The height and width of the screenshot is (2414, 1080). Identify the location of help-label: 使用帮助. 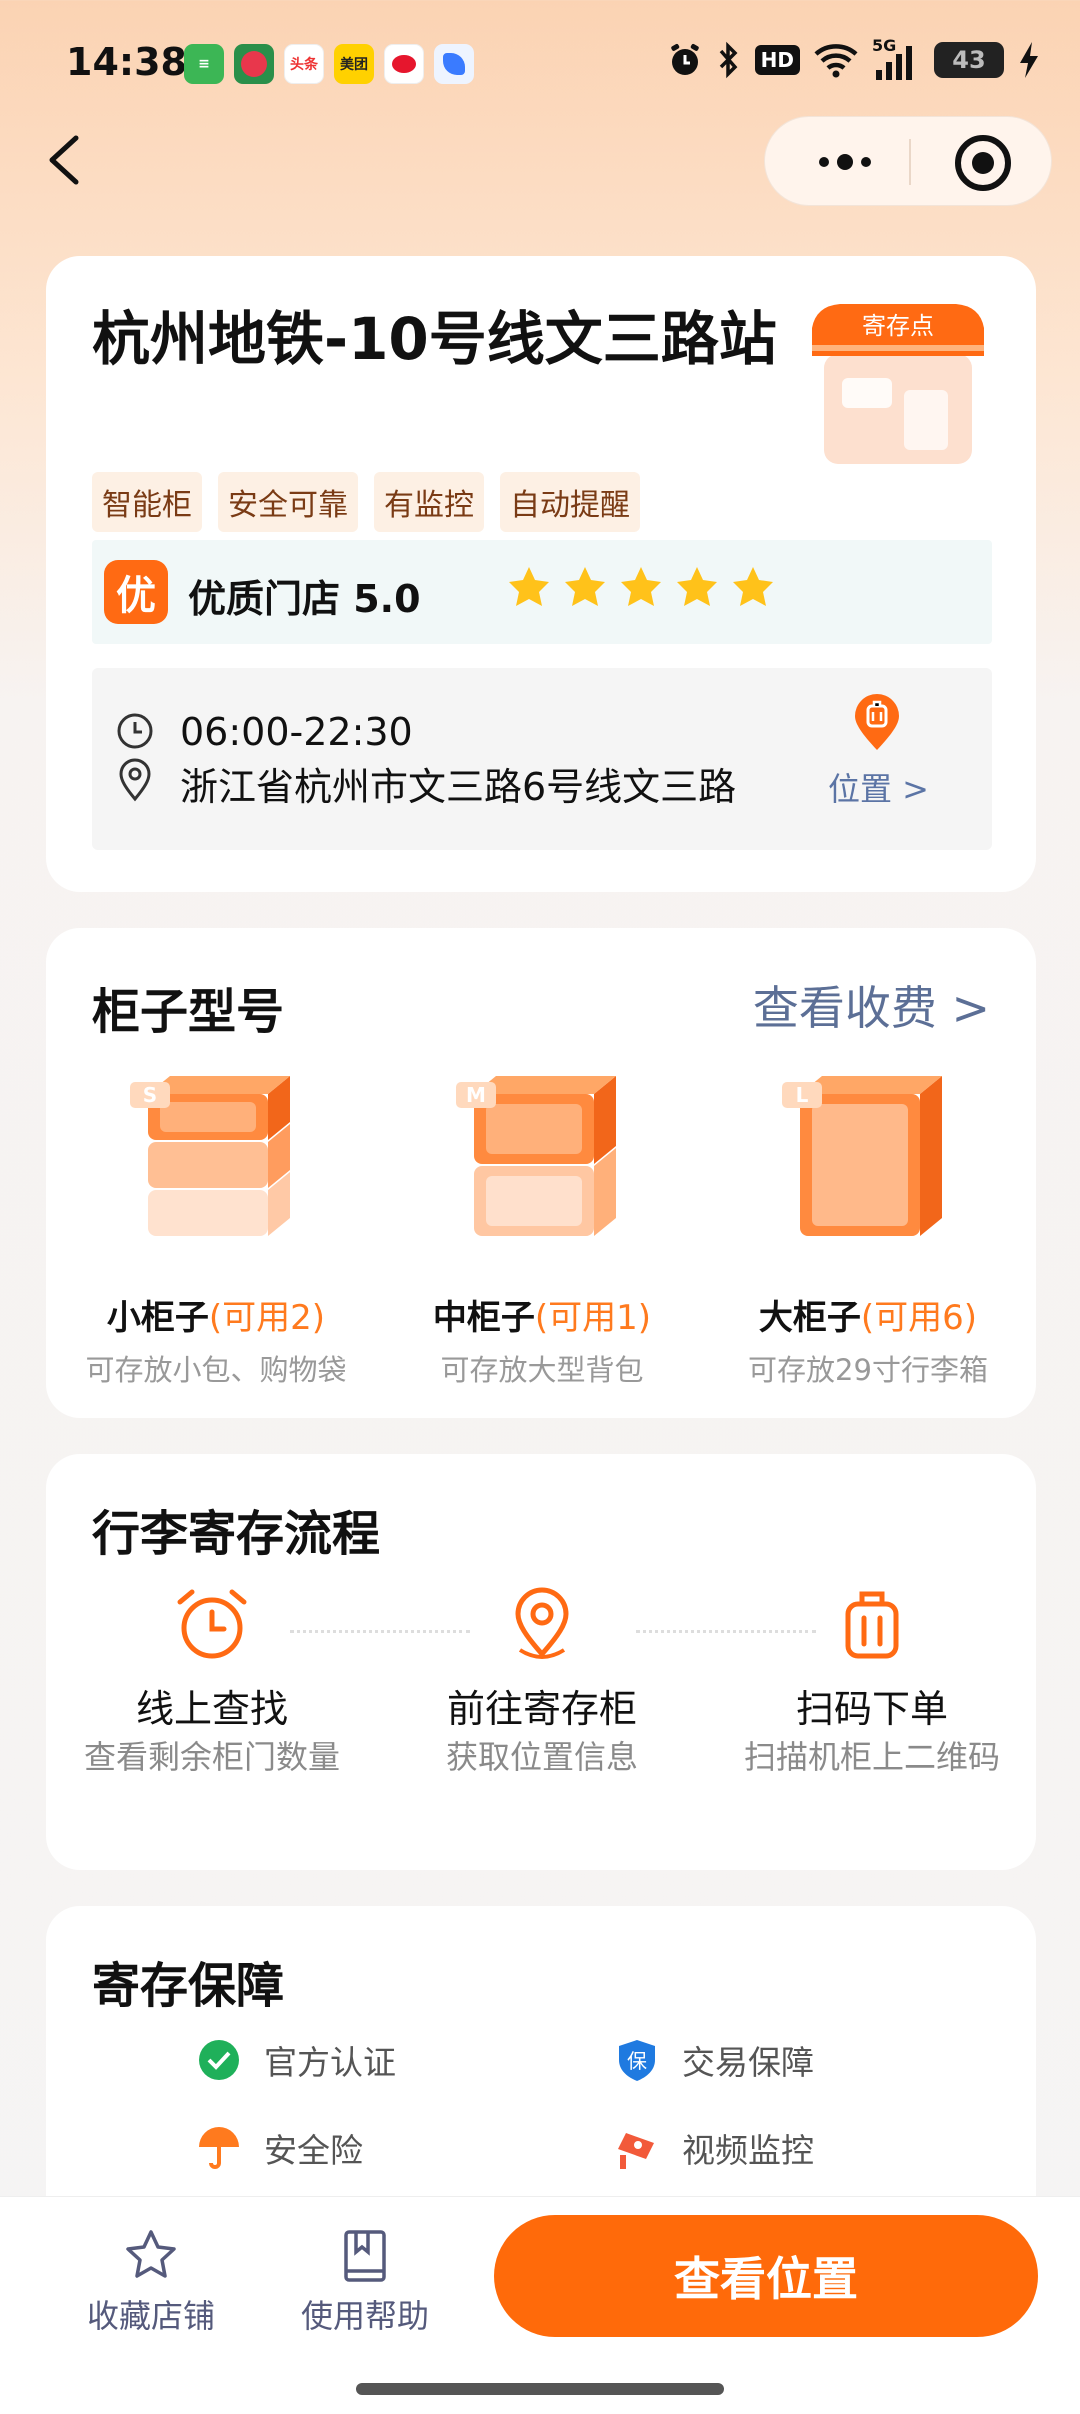
(364, 2316).